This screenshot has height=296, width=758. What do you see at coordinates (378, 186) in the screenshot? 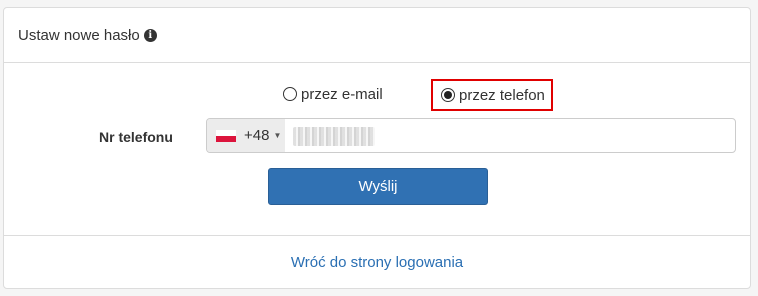
I see `submit-button: Wyślij` at bounding box center [378, 186].